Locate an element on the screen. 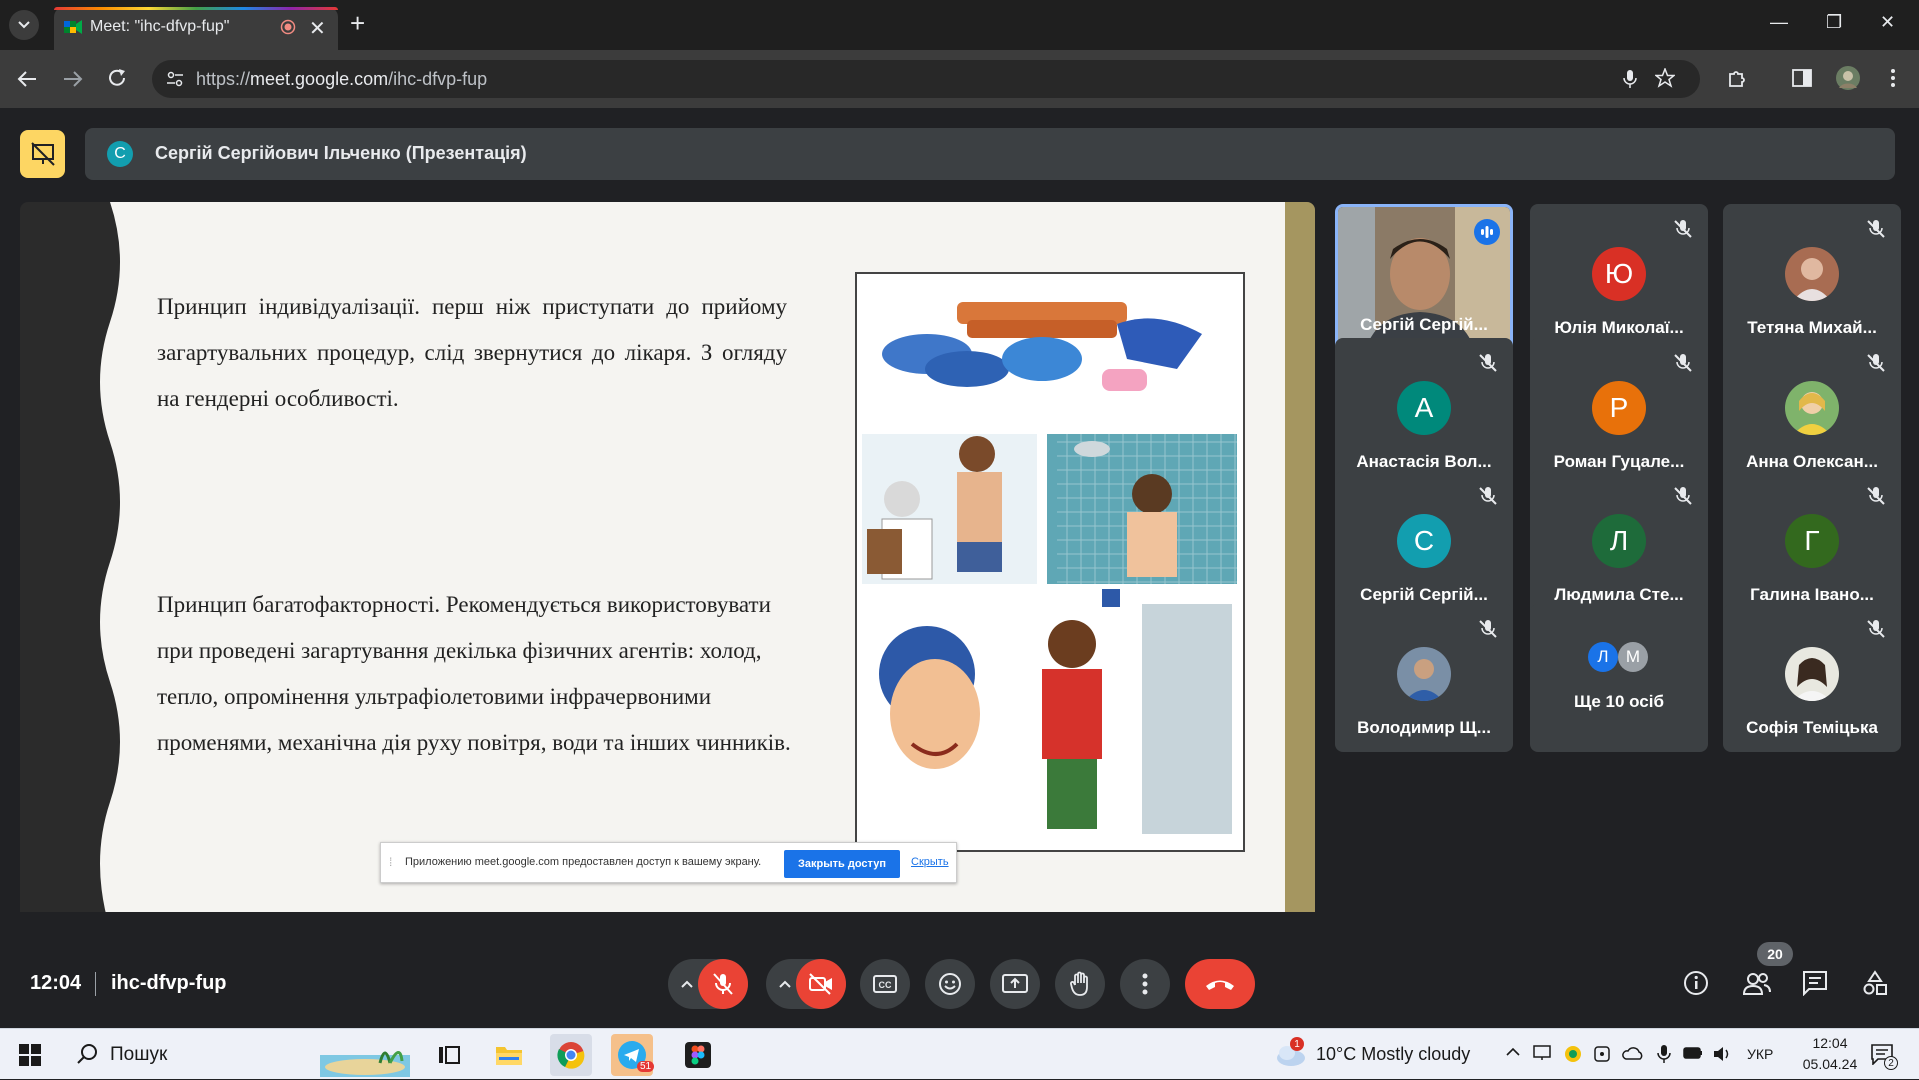 This screenshot has width=1919, height=1080. extensions-icon is located at coordinates (1737, 78).